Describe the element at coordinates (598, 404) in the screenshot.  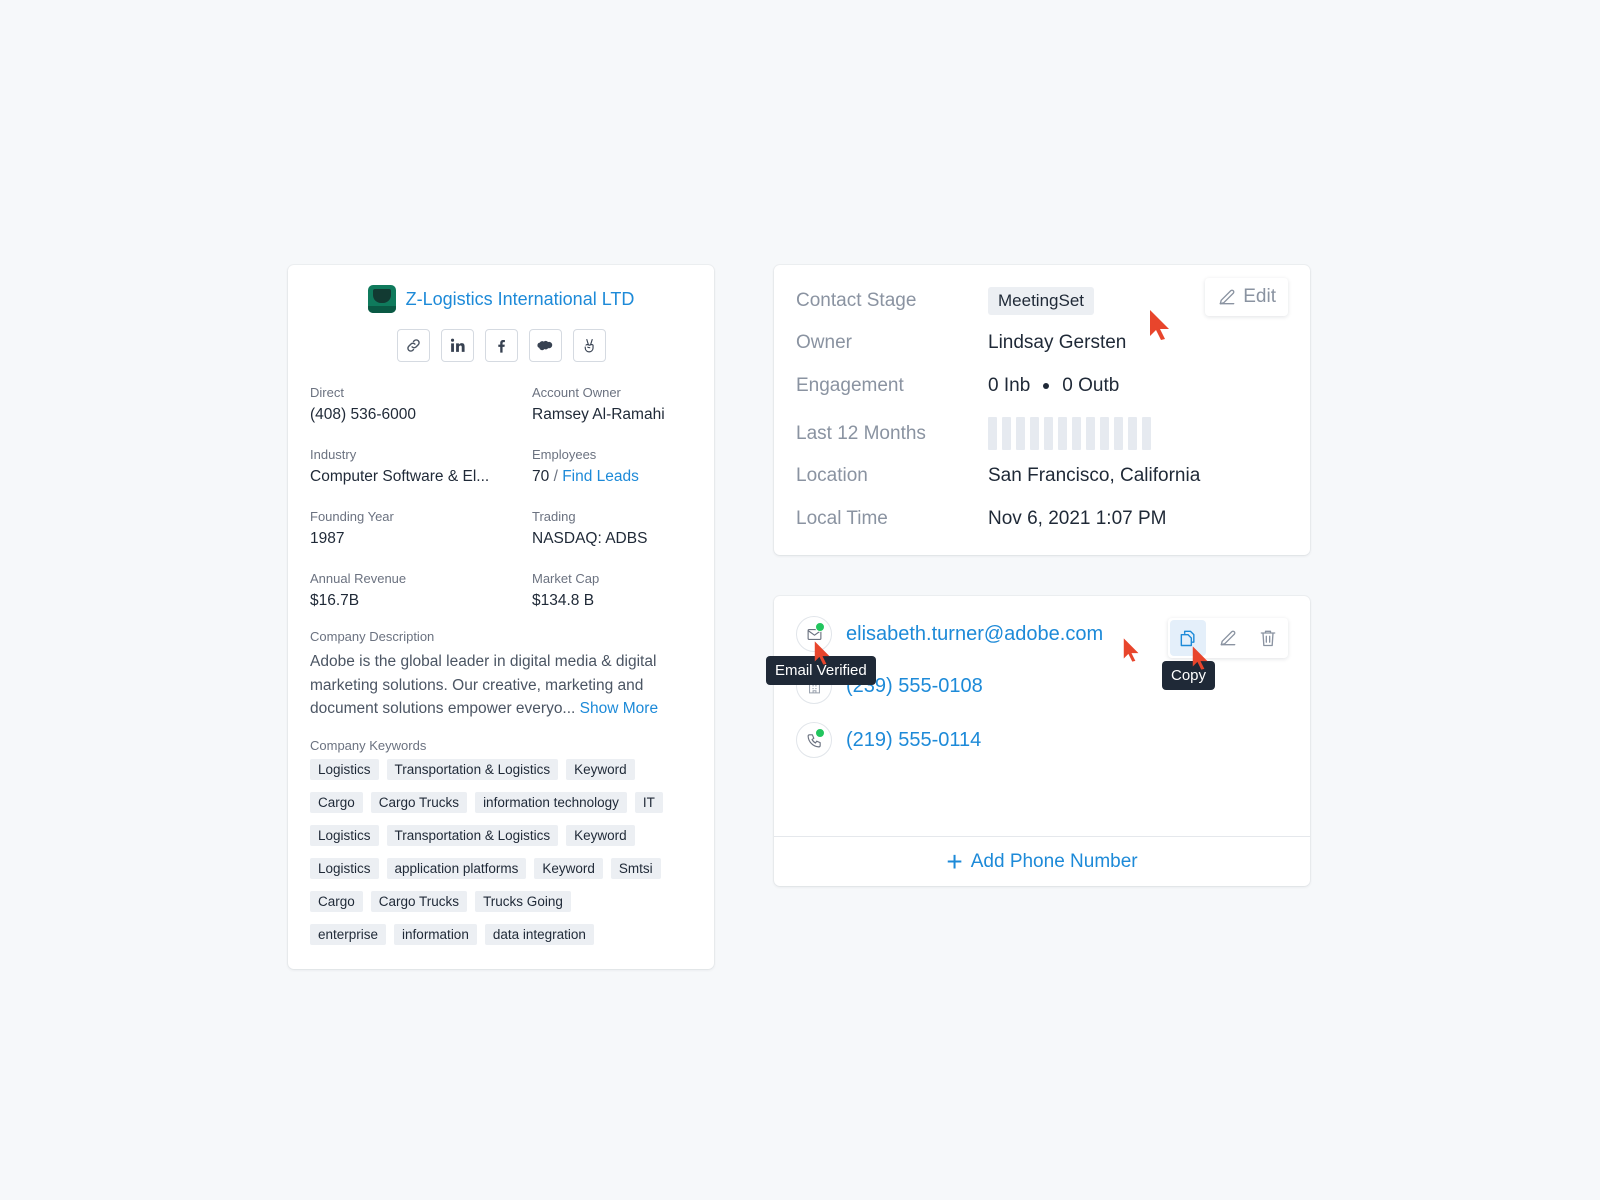
I see `field-account-owner: Account Owner Ramsey Al-Ramahi` at that location.